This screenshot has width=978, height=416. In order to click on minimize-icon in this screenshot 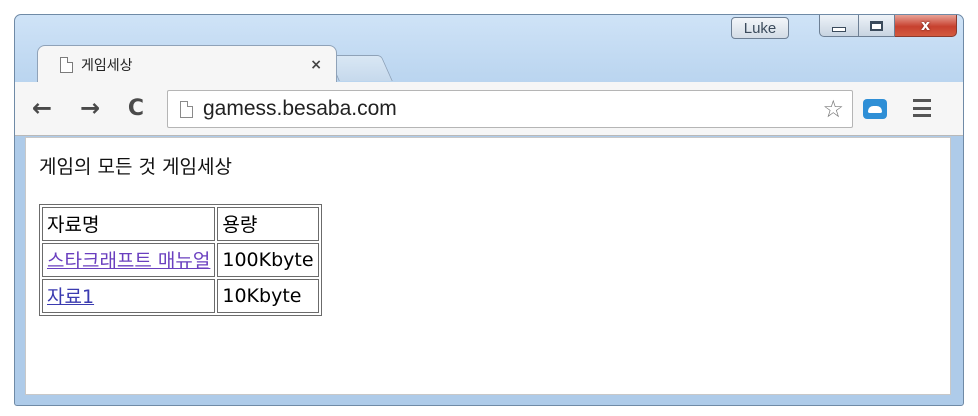, I will do `click(839, 29)`.